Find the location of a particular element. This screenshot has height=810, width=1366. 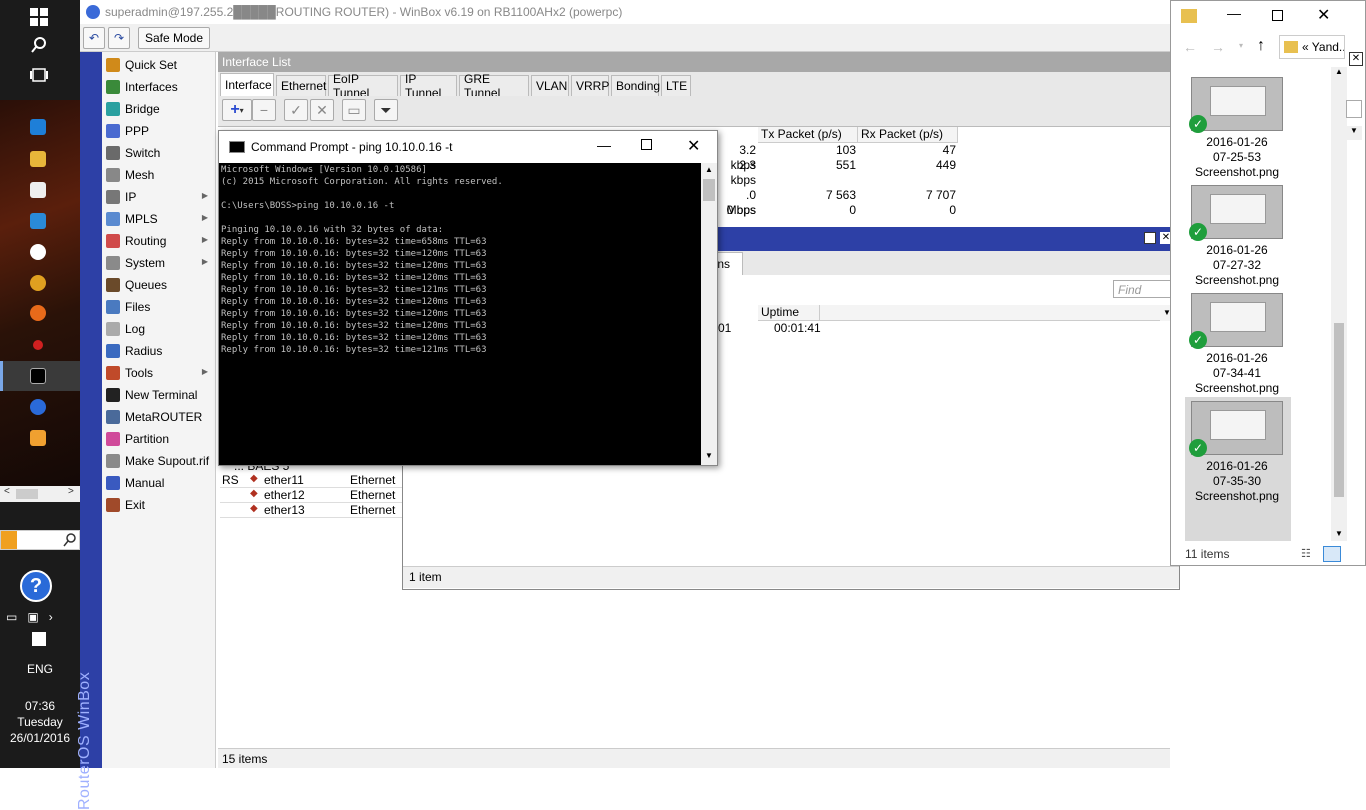

notification-icon is located at coordinates (39, 639).